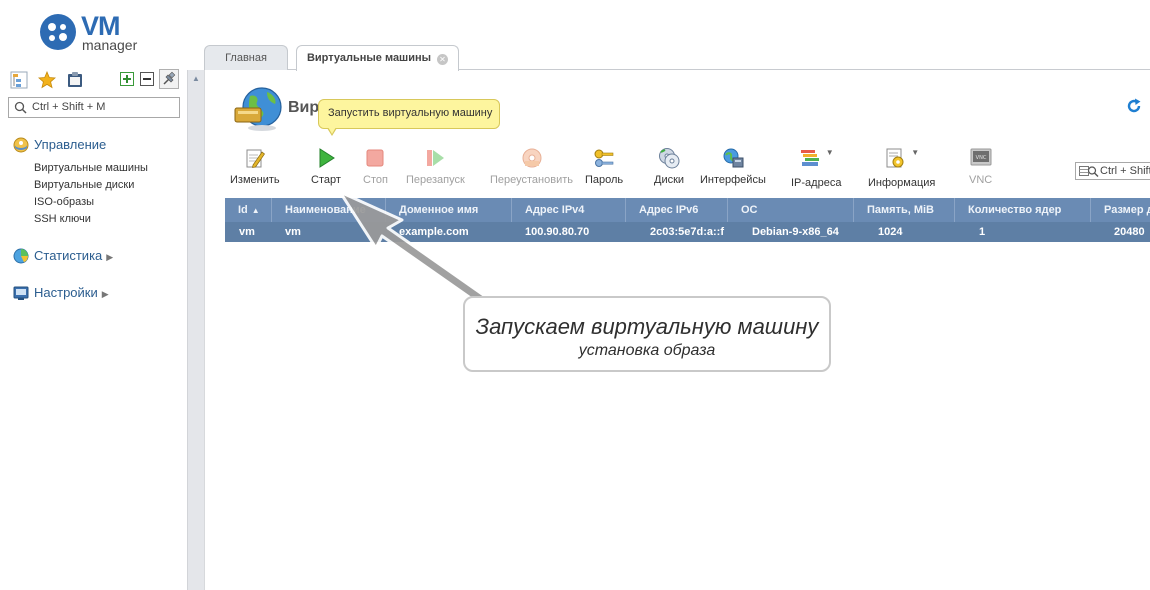  I want to click on cell-id: vm, so click(247, 232).